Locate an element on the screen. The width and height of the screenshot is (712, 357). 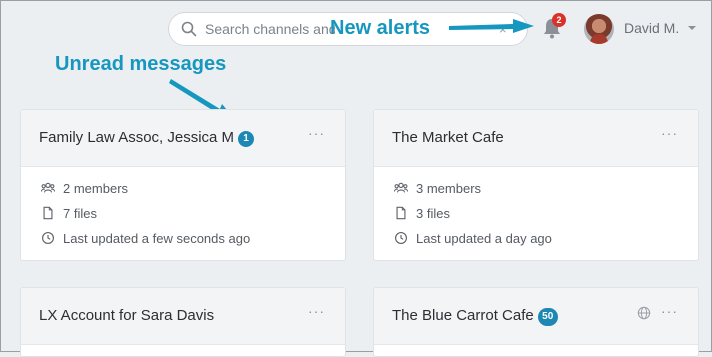
card-header: The Blue Carrot Cafe 50 ··· is located at coordinates (536, 316).